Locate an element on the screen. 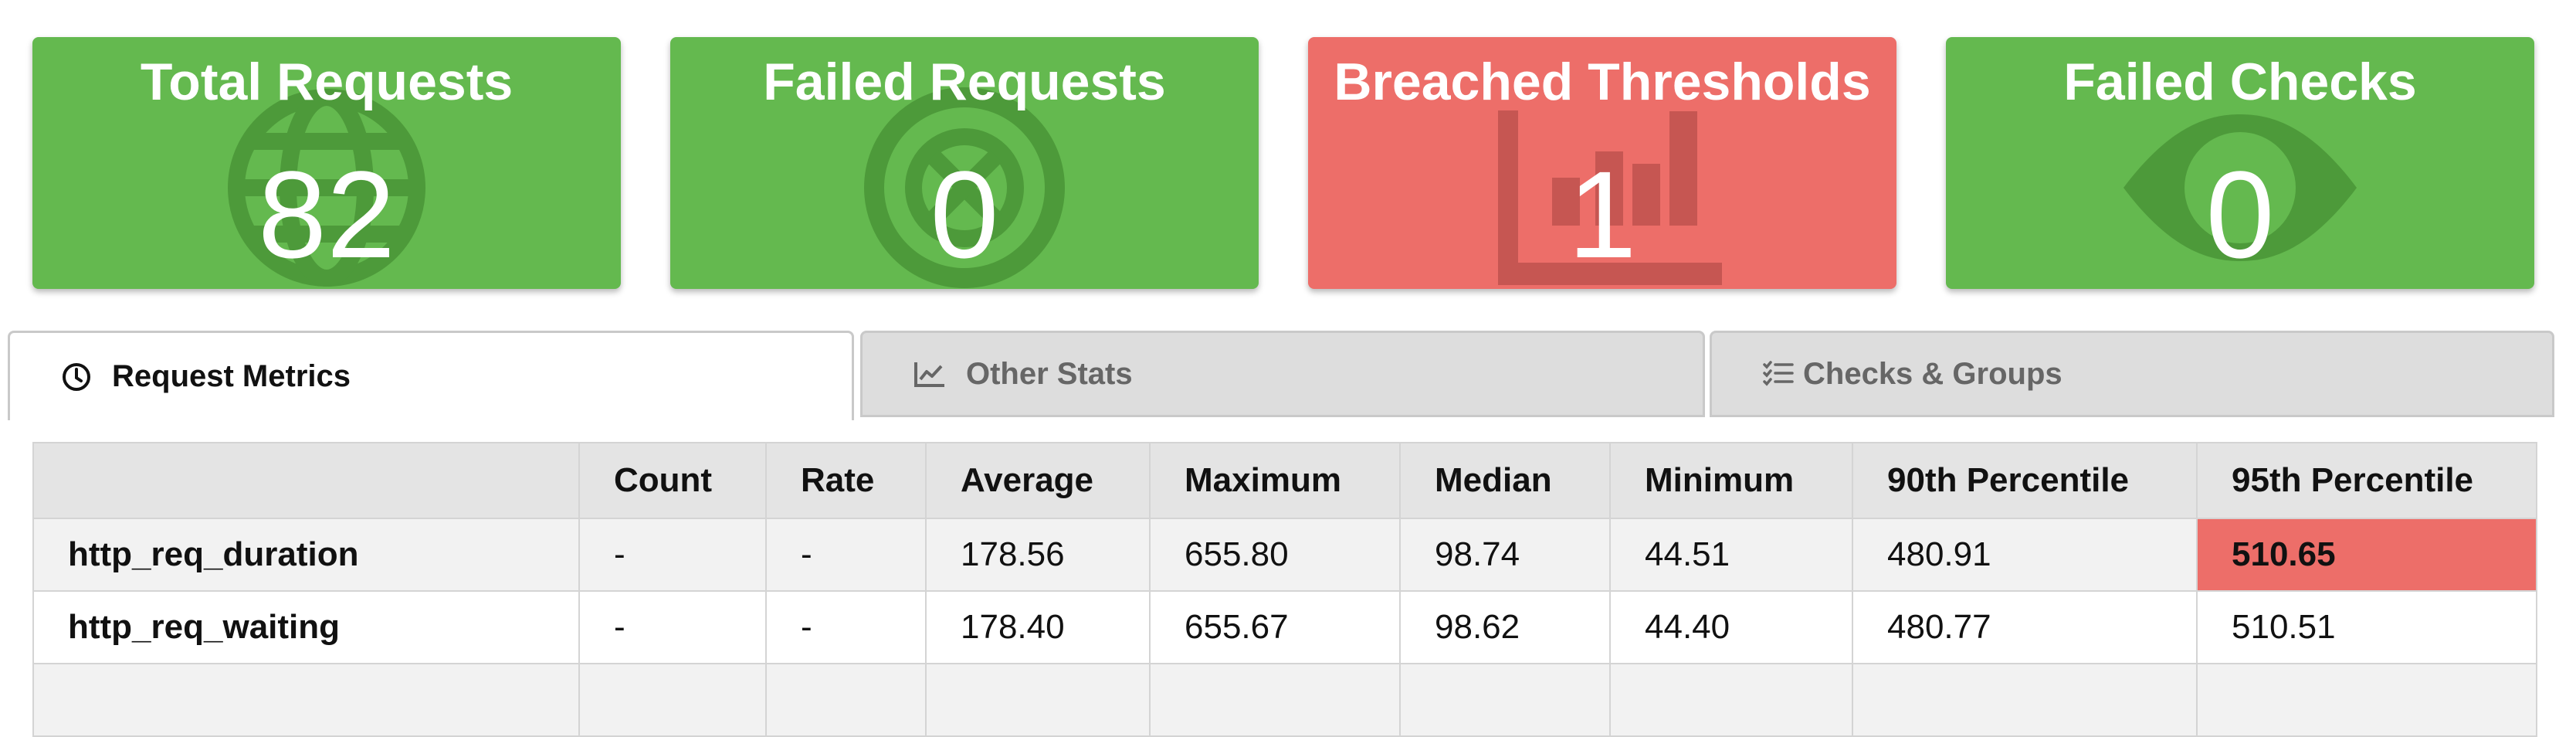 This screenshot has width=2576, height=737. table-cell: 510.51 is located at coordinates (2366, 627).